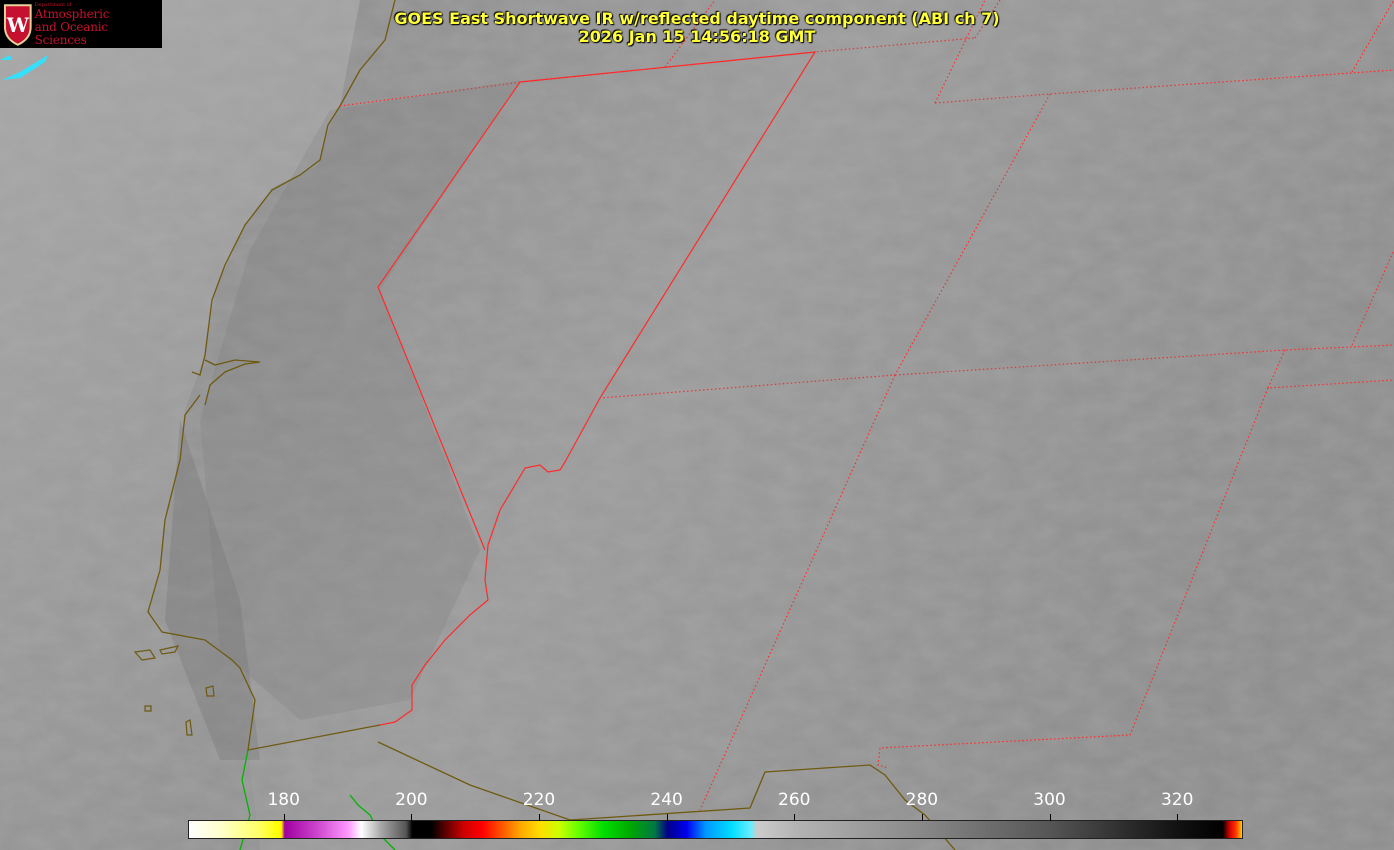 The height and width of the screenshot is (850, 1394). I want to click on image-timestamp: 2026 Jan 15 14:56:18 GMT, so click(697, 36).